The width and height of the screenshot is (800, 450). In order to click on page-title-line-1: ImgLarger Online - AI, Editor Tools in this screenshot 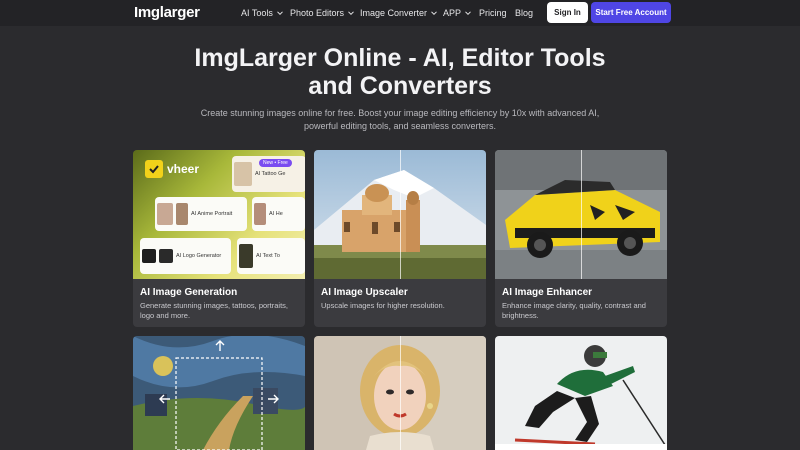, I will do `click(400, 58)`.